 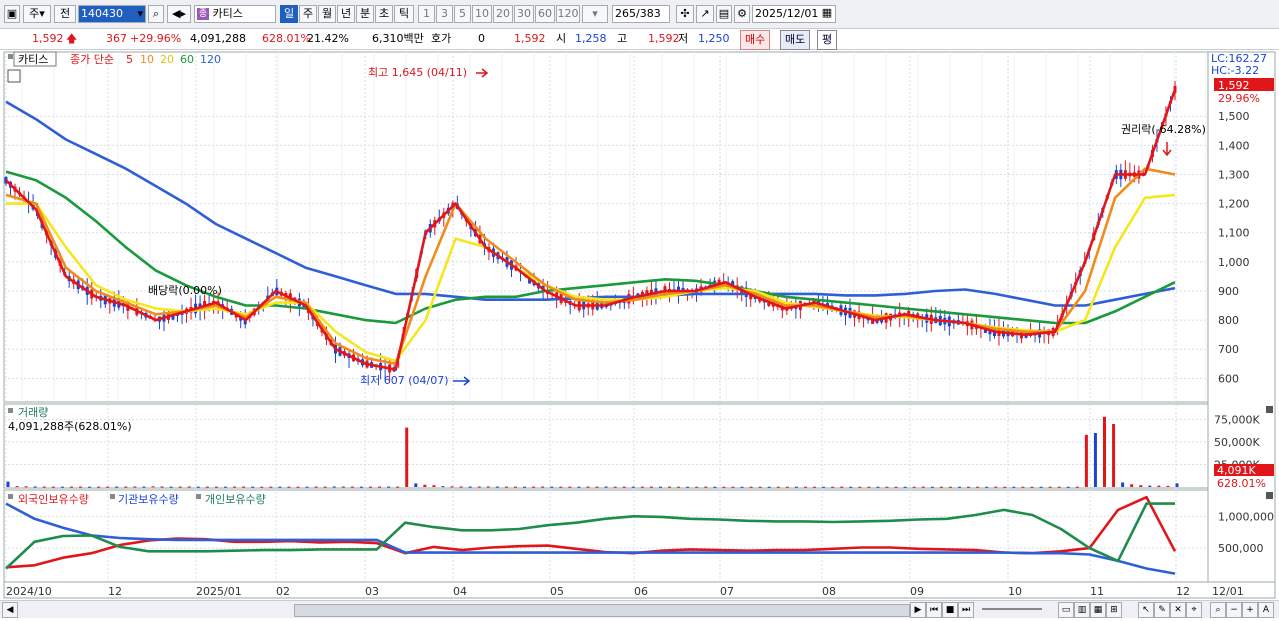 What do you see at coordinates (1114, 610) in the screenshot?
I see `layout4-icon: ⊞` at bounding box center [1114, 610].